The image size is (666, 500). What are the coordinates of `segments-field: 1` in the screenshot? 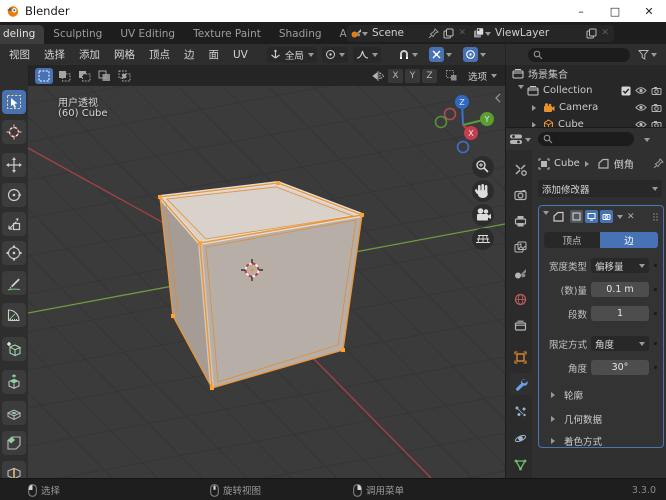 It's located at (620, 313).